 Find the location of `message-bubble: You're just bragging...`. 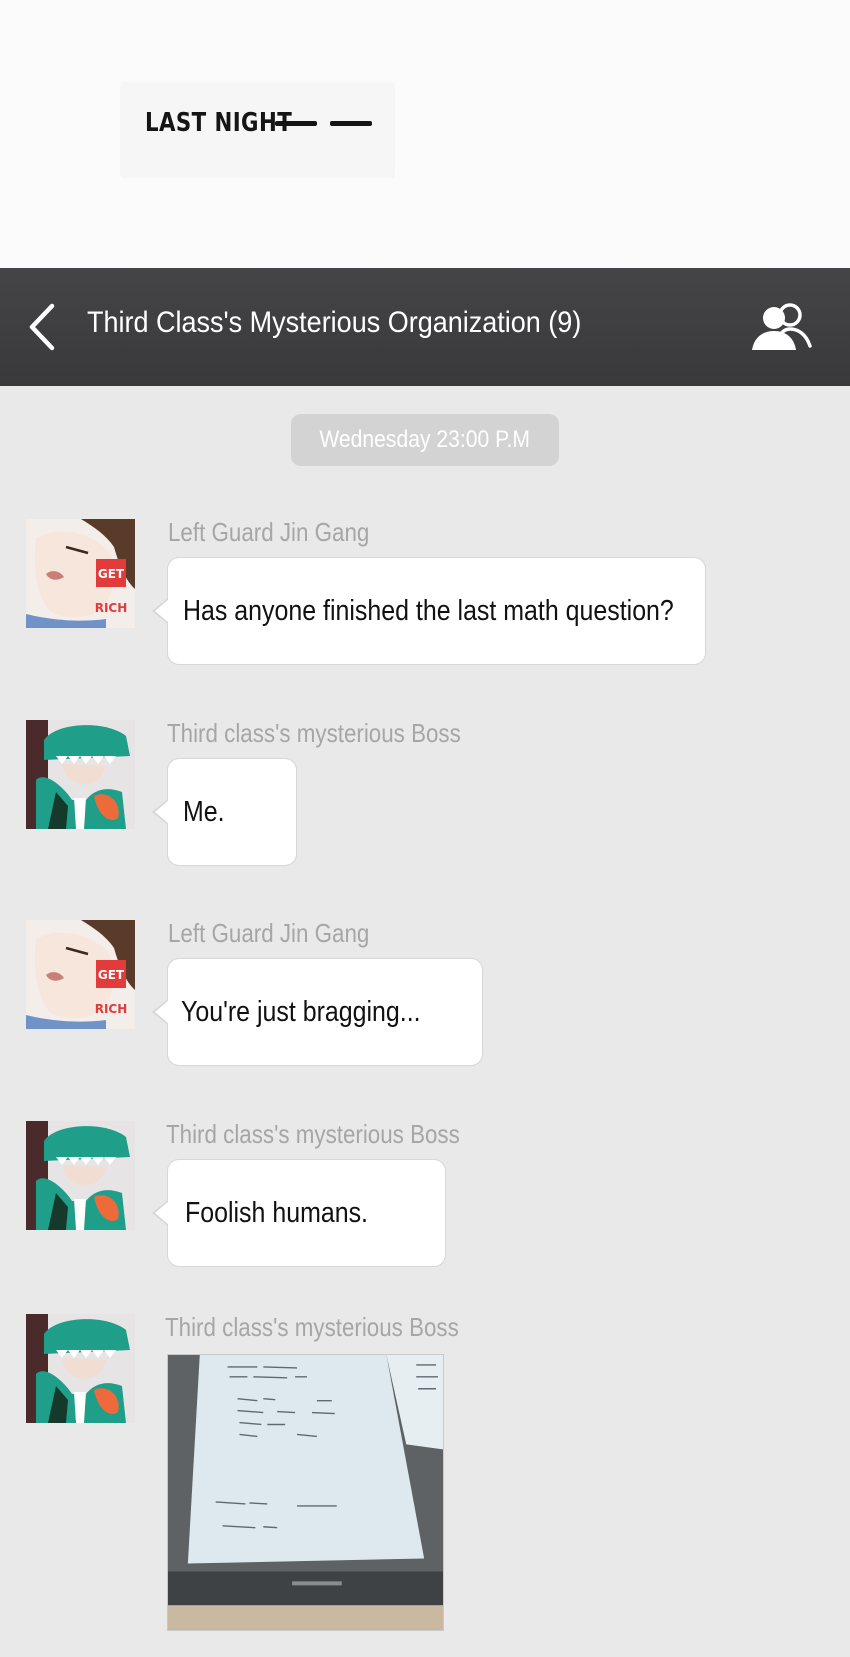

message-bubble: You're just bragging... is located at coordinates (317, 1012).